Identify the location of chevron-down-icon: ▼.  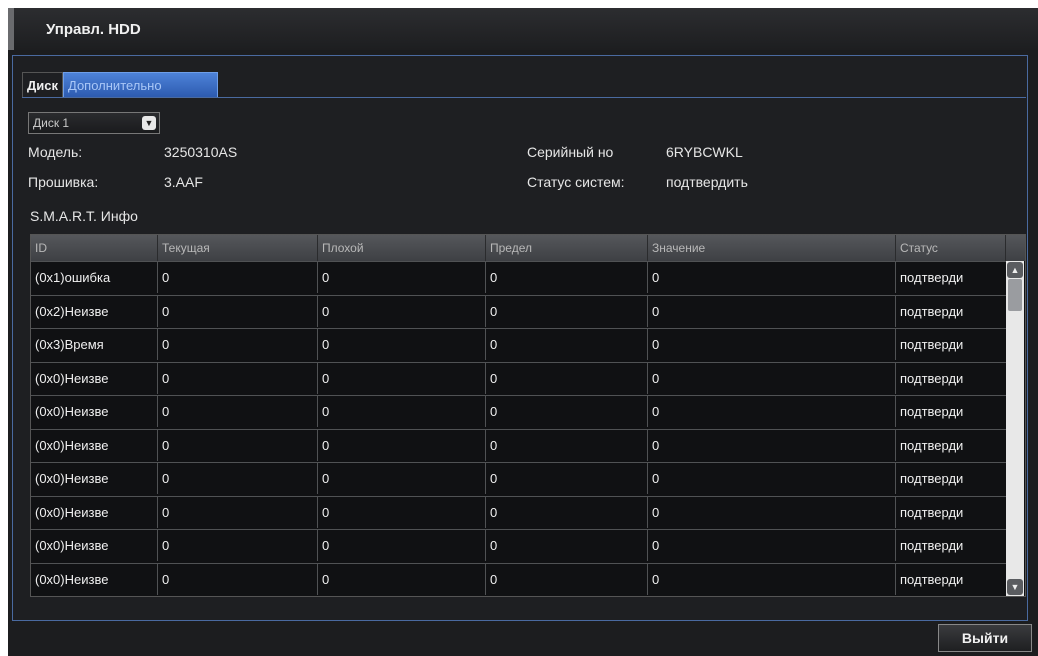
(149, 123).